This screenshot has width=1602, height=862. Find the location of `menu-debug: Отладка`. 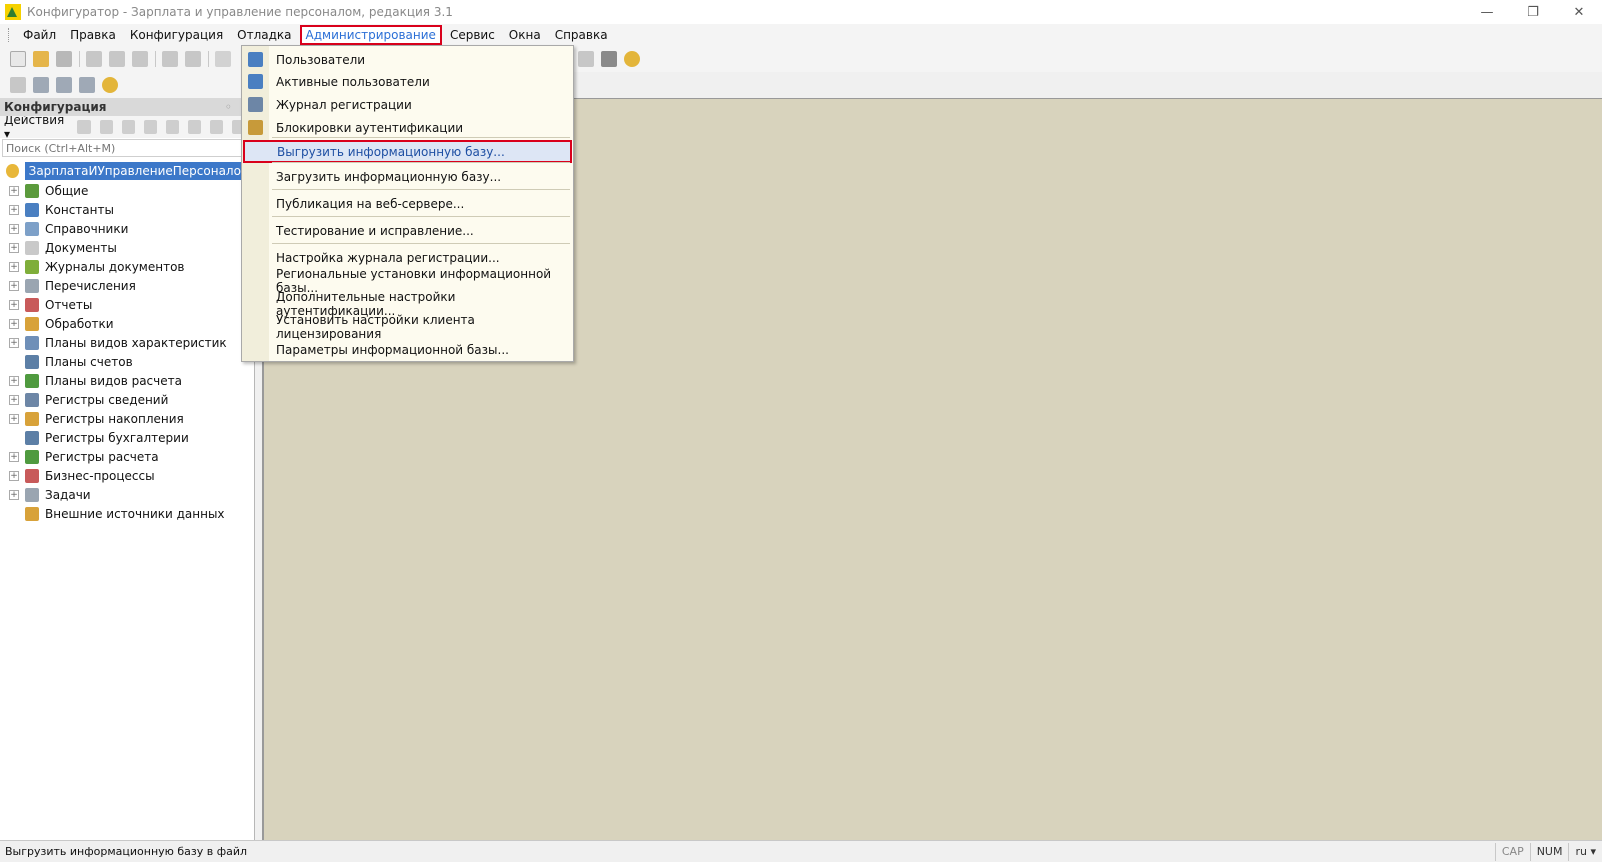

menu-debug: Отладка is located at coordinates (264, 35).